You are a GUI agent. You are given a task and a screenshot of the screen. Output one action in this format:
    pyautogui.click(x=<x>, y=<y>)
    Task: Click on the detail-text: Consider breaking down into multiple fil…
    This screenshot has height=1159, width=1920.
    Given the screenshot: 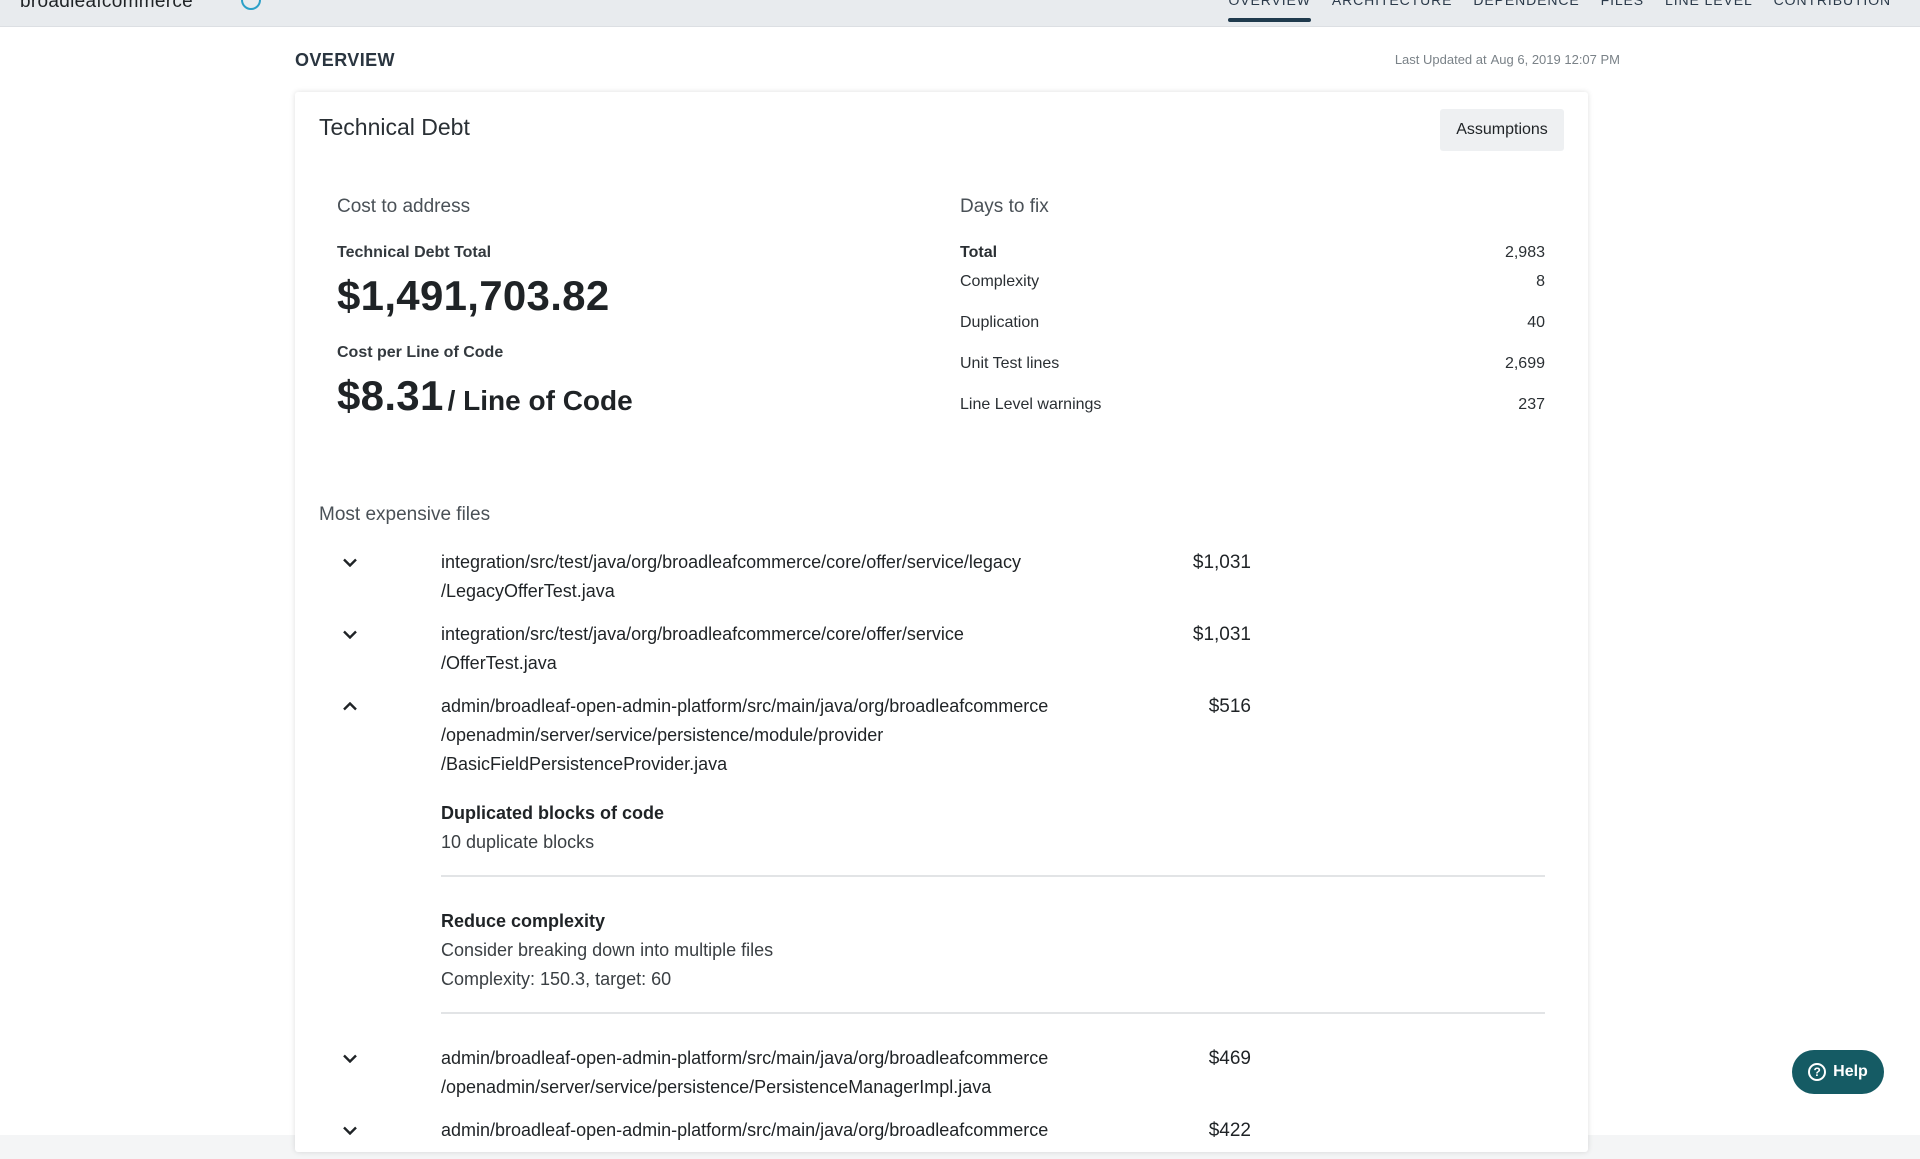 What is the action you would take?
    pyautogui.click(x=607, y=950)
    